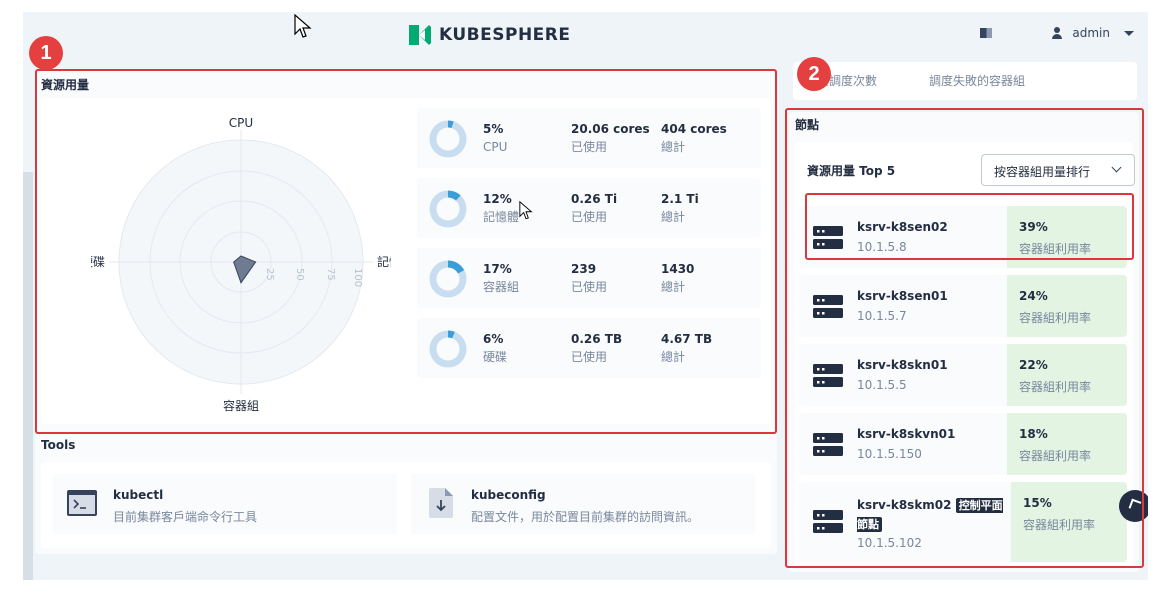 The width and height of the screenshot is (1165, 595). What do you see at coordinates (1067, 237) in the screenshot?
I see `node-usage: 39% 容器組利用率` at bounding box center [1067, 237].